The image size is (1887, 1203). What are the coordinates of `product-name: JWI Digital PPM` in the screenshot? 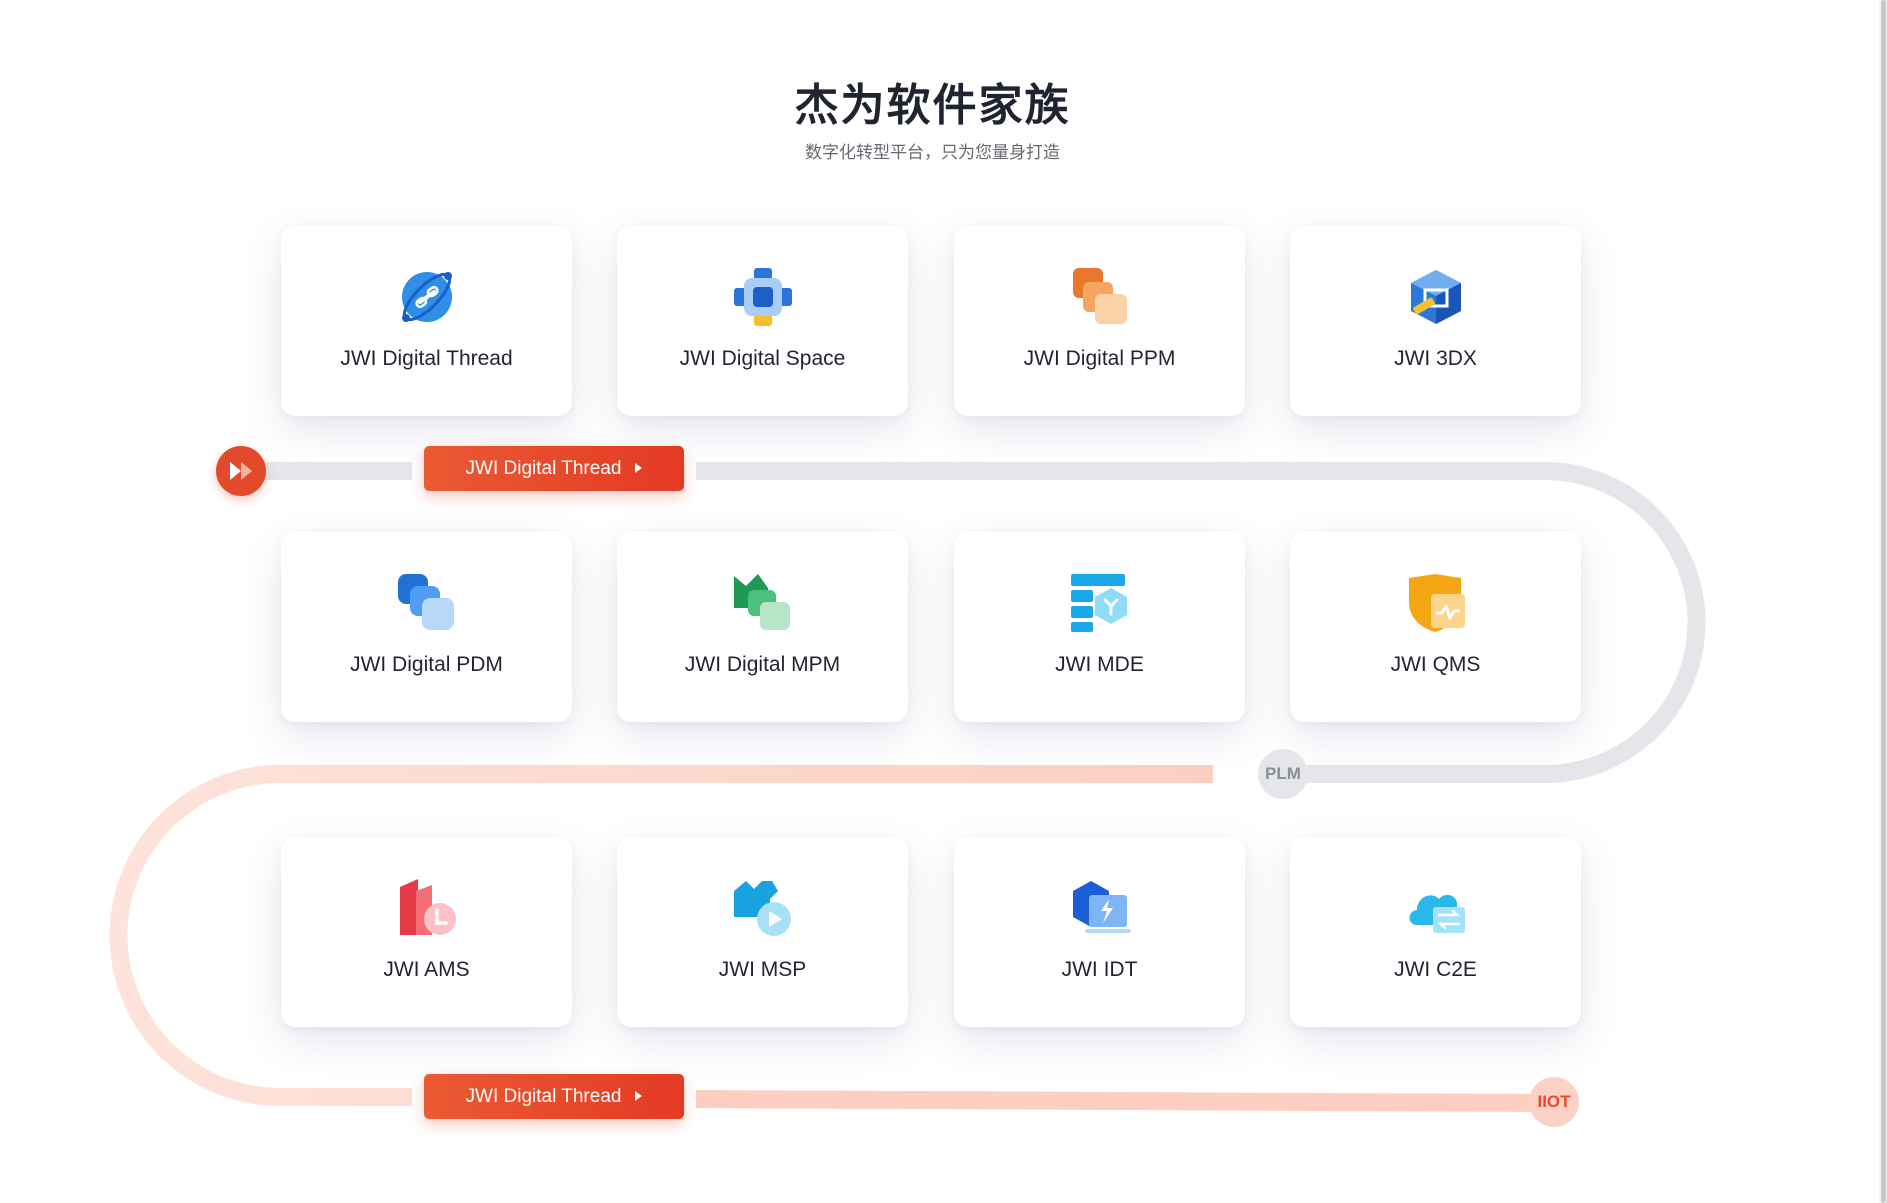 It's located at (1099, 358).